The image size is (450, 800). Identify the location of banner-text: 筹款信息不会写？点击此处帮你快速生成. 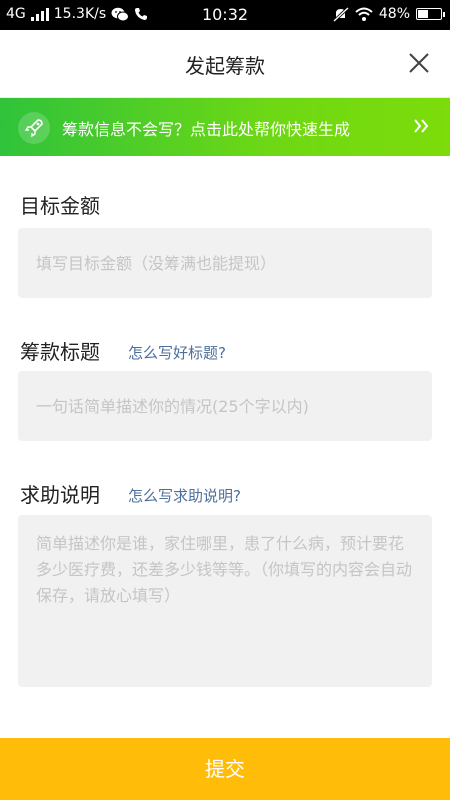
(206, 129).